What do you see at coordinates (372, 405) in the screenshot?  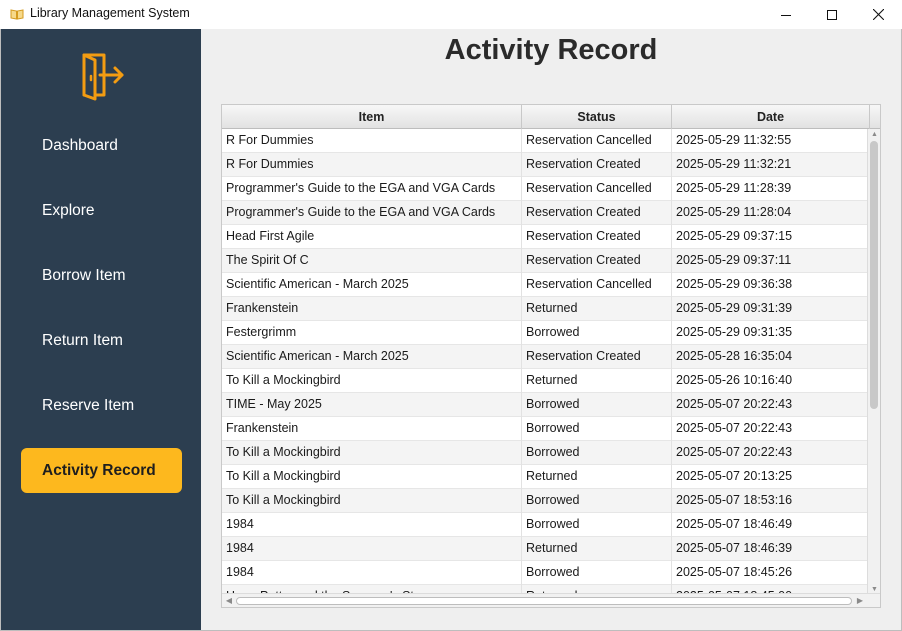 I see `cell-item: TIME - May 2025` at bounding box center [372, 405].